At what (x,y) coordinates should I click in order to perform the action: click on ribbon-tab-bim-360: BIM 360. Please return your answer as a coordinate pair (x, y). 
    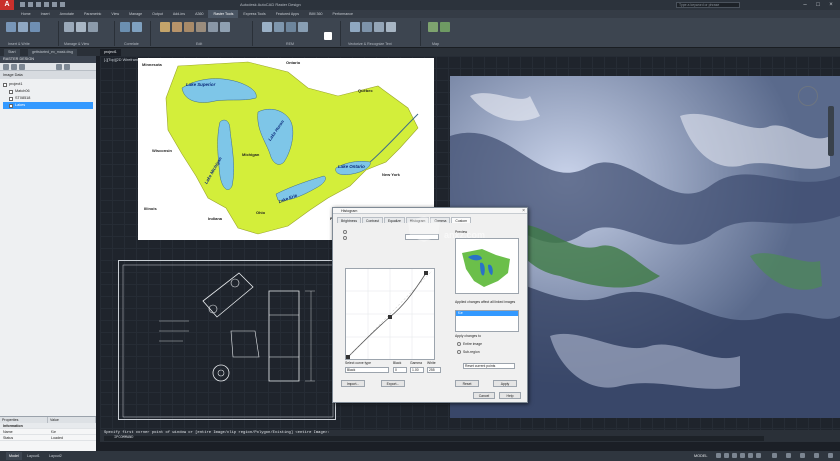
    Looking at the image, I should click on (315, 14).